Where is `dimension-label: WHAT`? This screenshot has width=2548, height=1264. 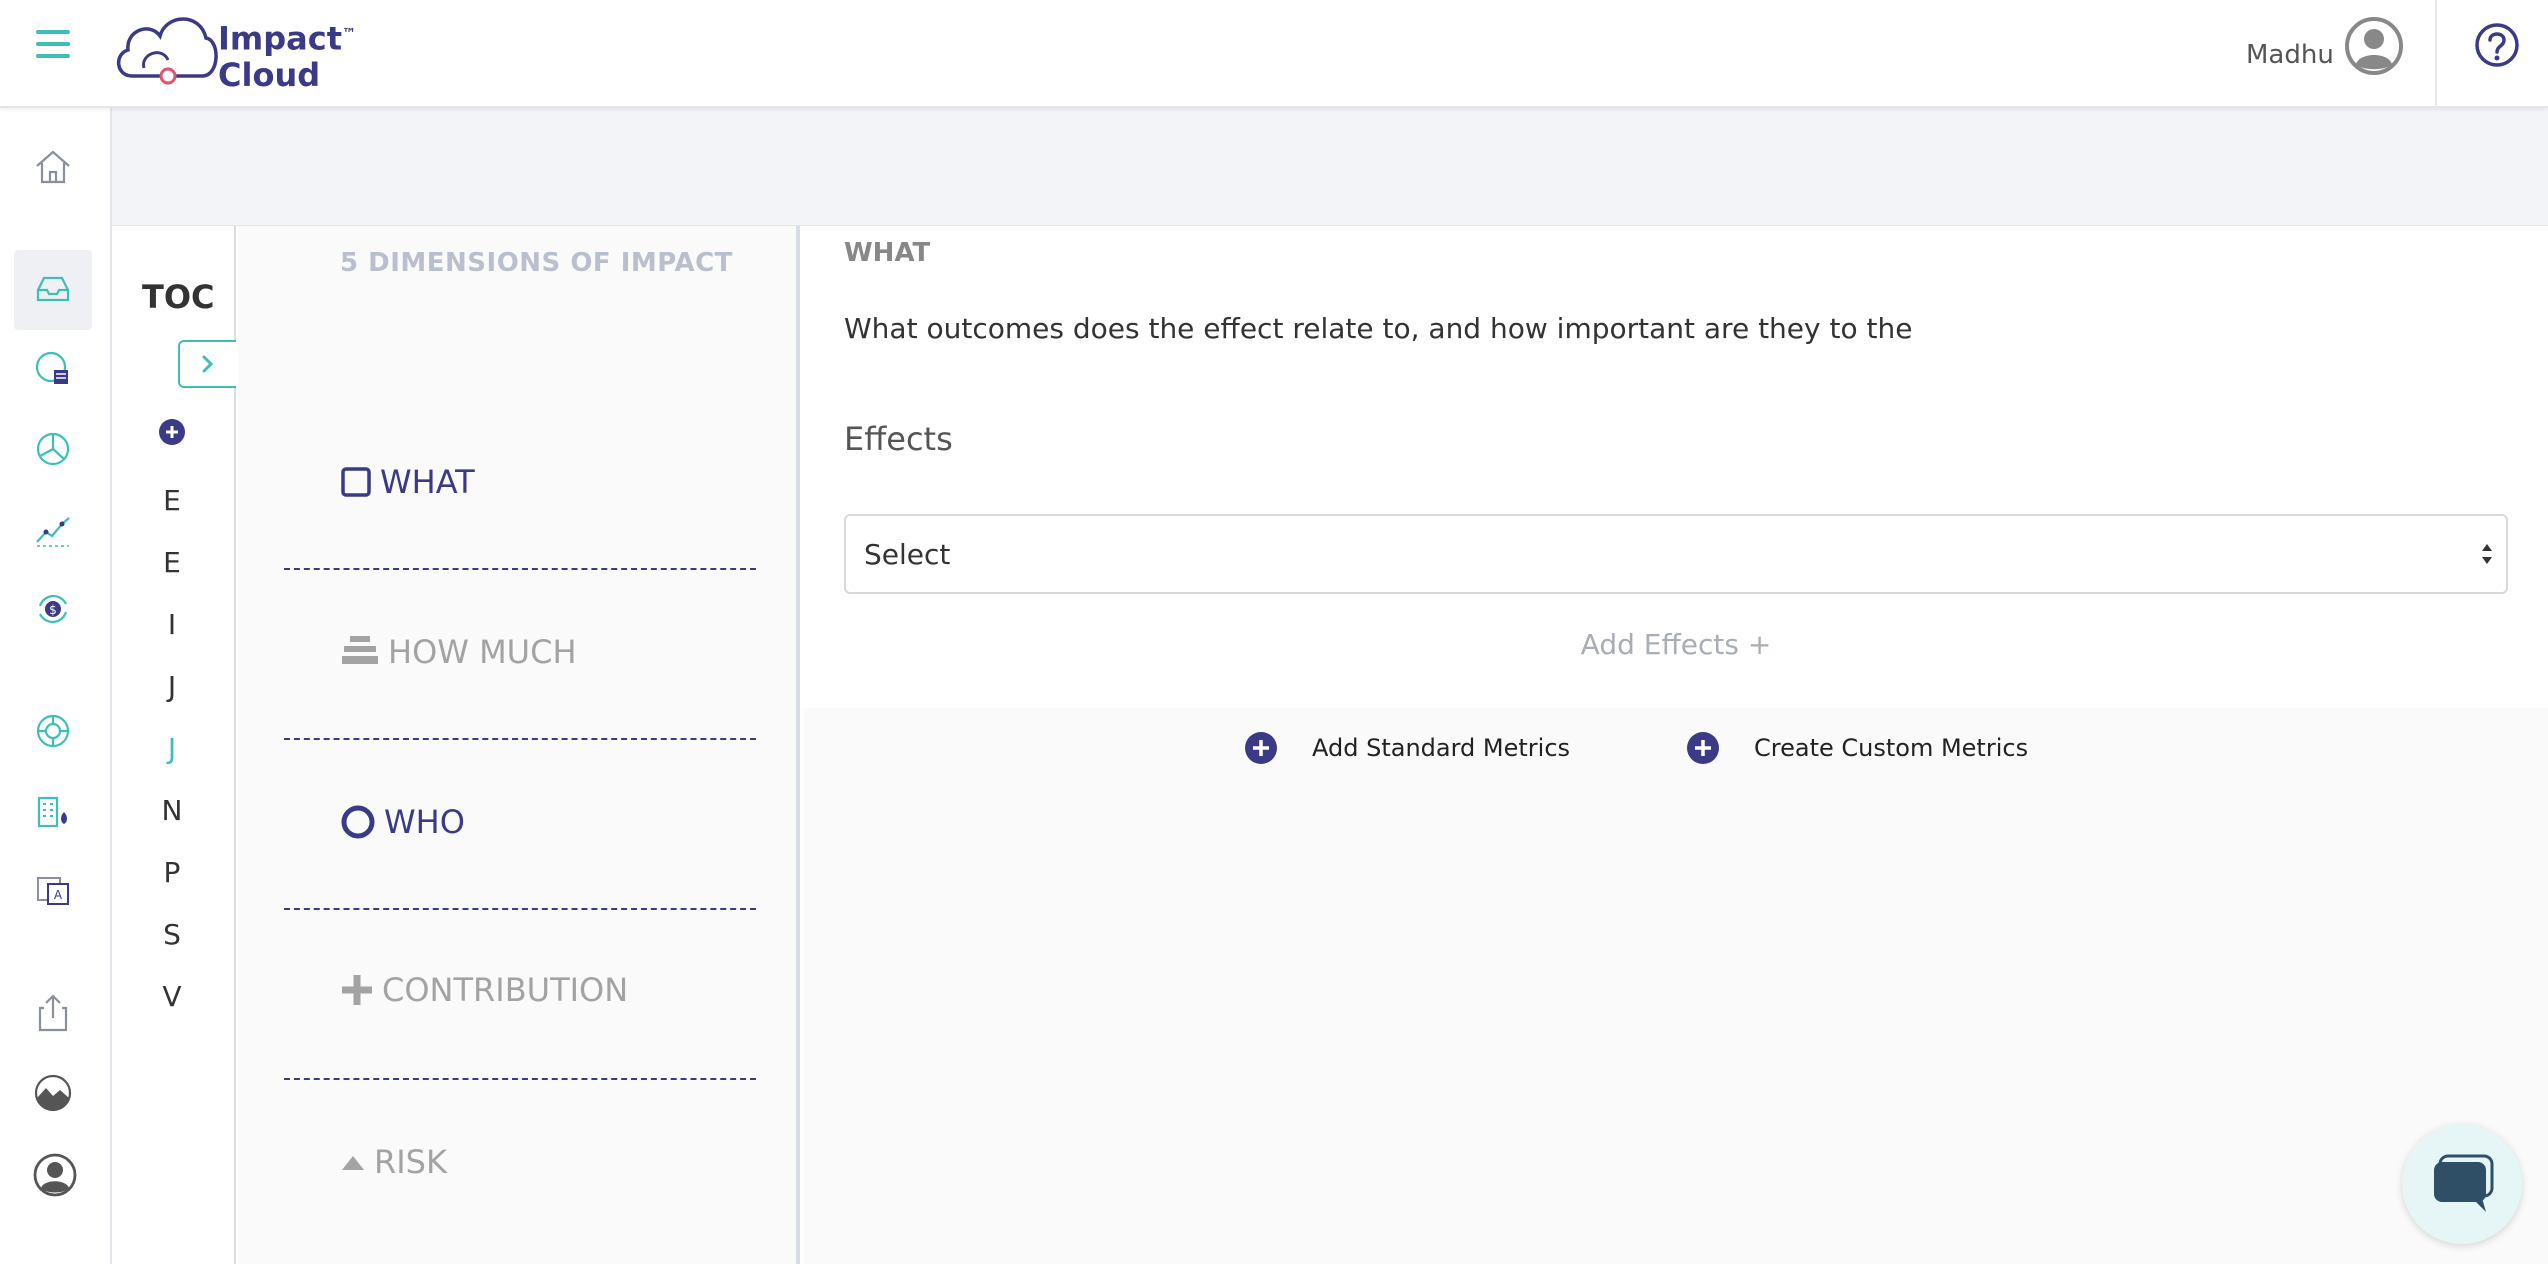
dimension-label: WHAT is located at coordinates (427, 482).